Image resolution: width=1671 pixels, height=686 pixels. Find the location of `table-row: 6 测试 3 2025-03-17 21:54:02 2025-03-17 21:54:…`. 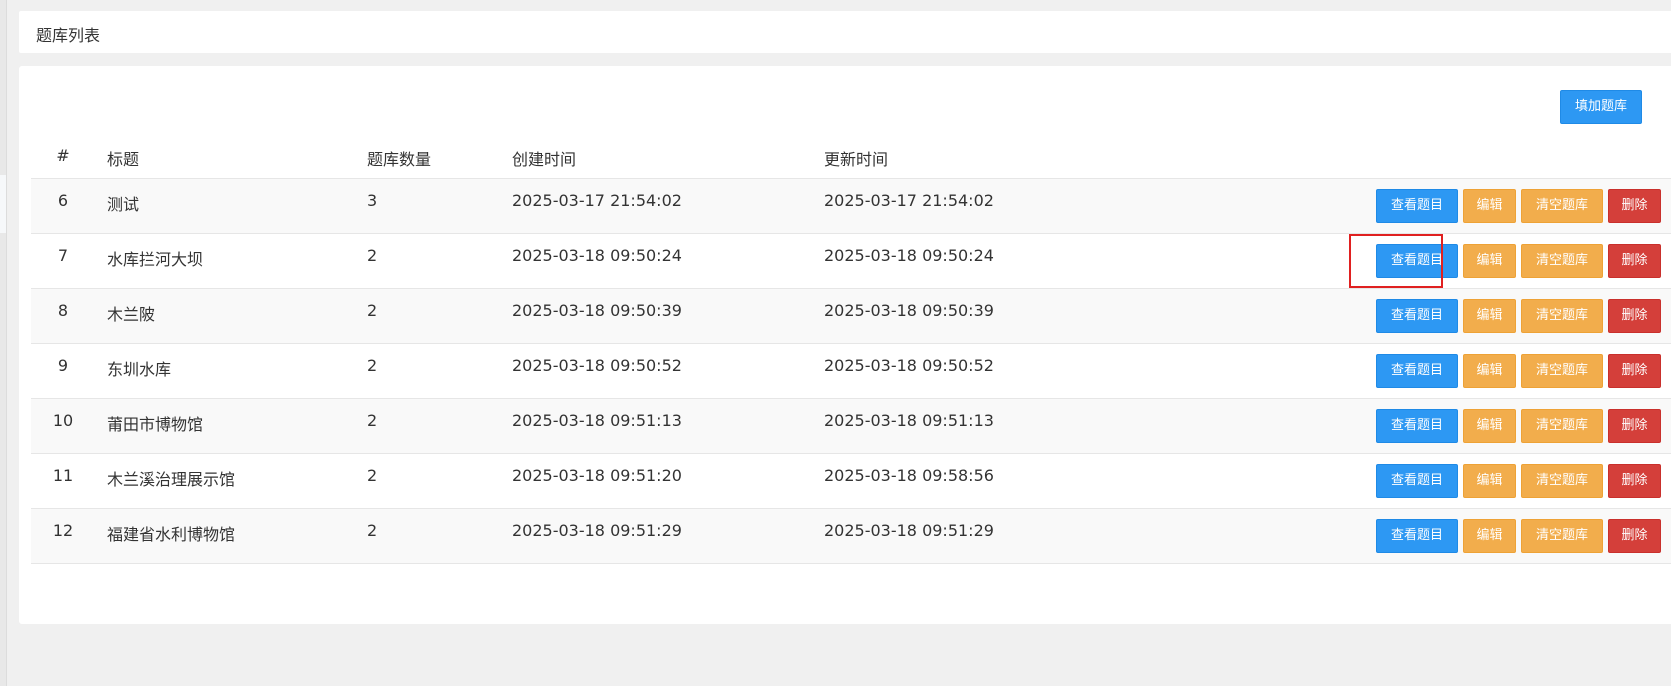

table-row: 6 测试 3 2025-03-17 21:54:02 2025-03-17 21:54:… is located at coordinates (851, 206).